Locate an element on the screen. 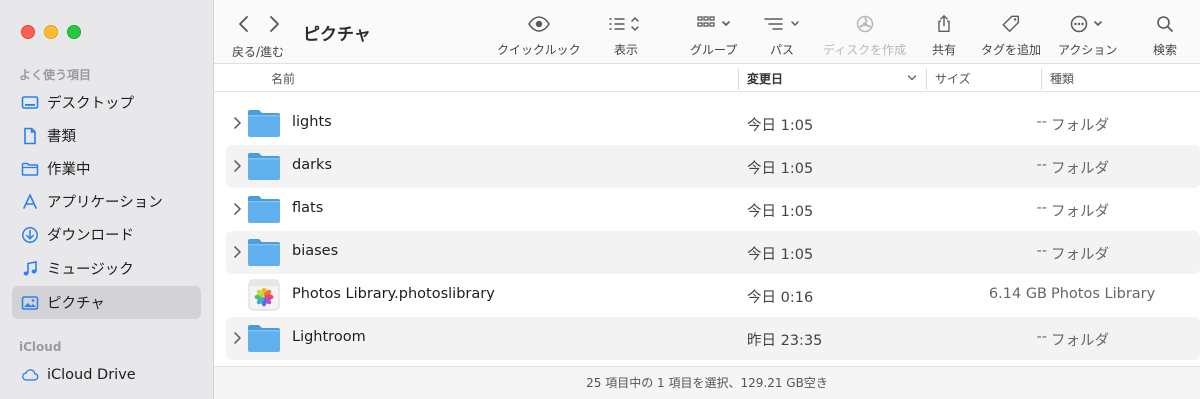 The image size is (1200, 399). sidebar-favorites-header: よく使う項目 is located at coordinates (55, 75).